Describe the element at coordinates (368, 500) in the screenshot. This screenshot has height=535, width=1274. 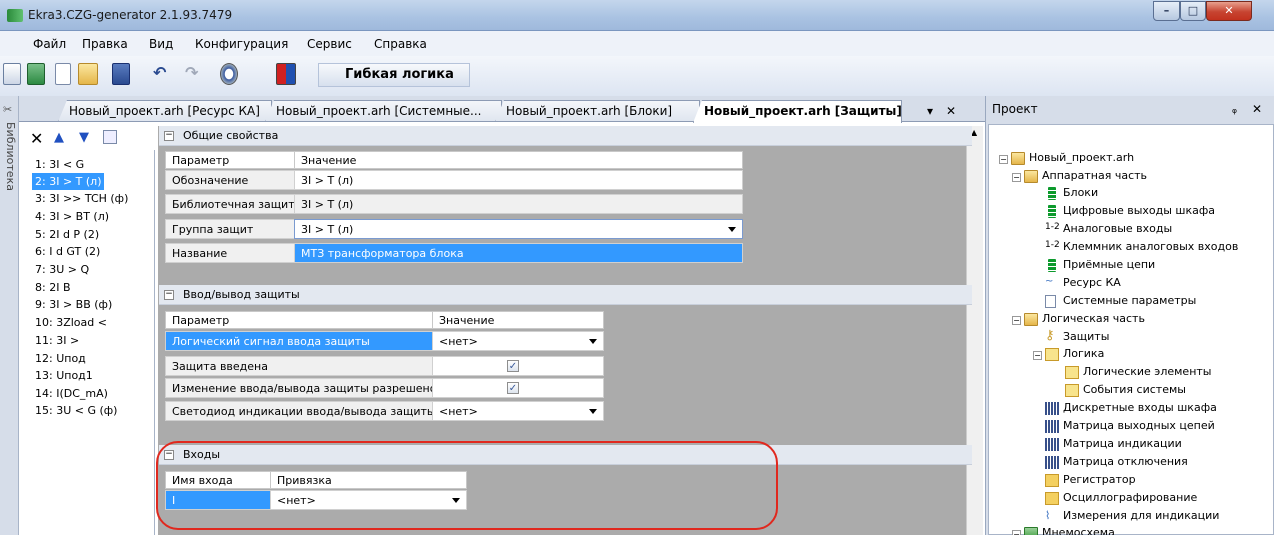
I see `input-binding-select: <нет>` at that location.